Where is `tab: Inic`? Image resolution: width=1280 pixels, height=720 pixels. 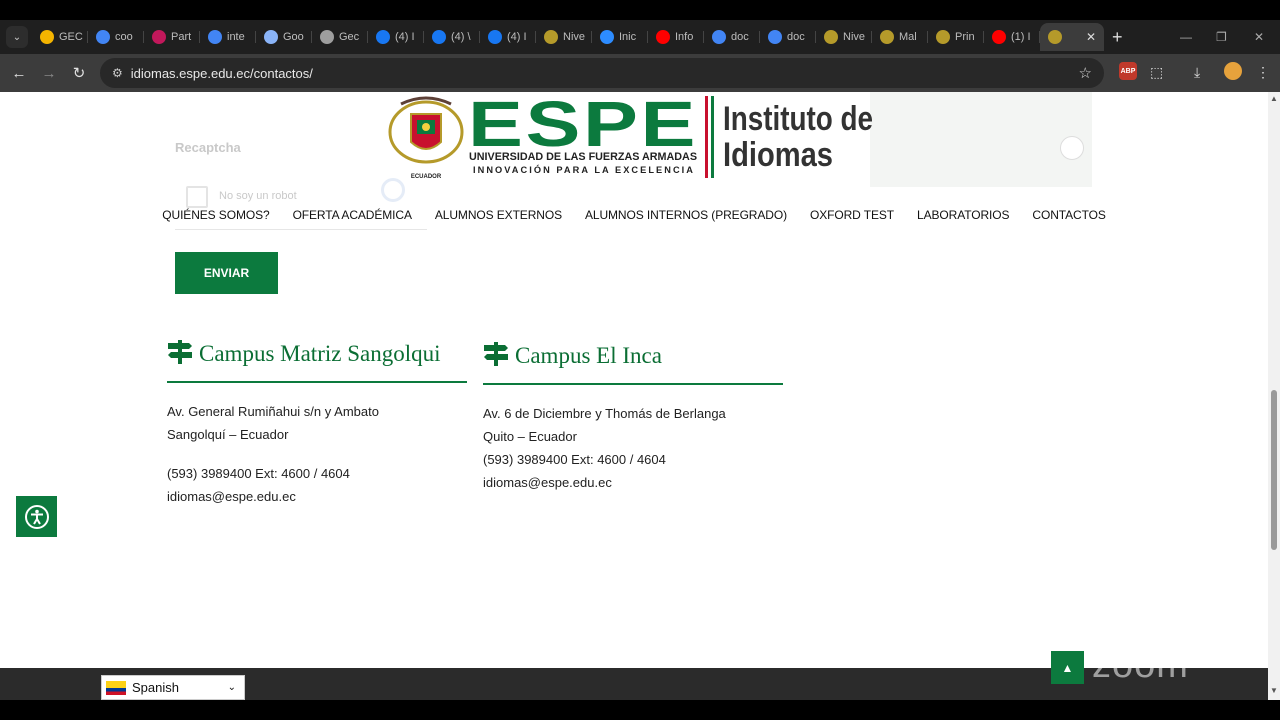
tab: Inic is located at coordinates (620, 37).